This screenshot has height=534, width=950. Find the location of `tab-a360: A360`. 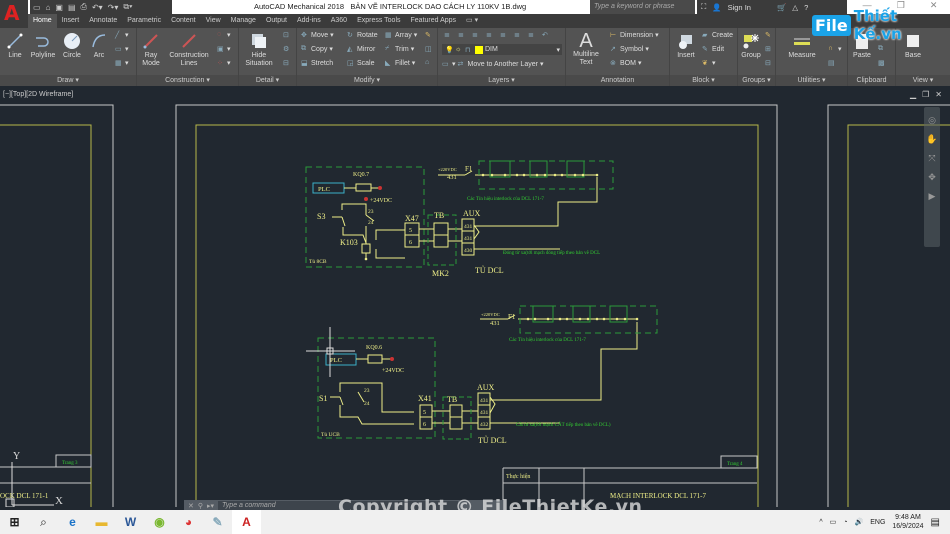

tab-a360: A360 is located at coordinates (339, 21).